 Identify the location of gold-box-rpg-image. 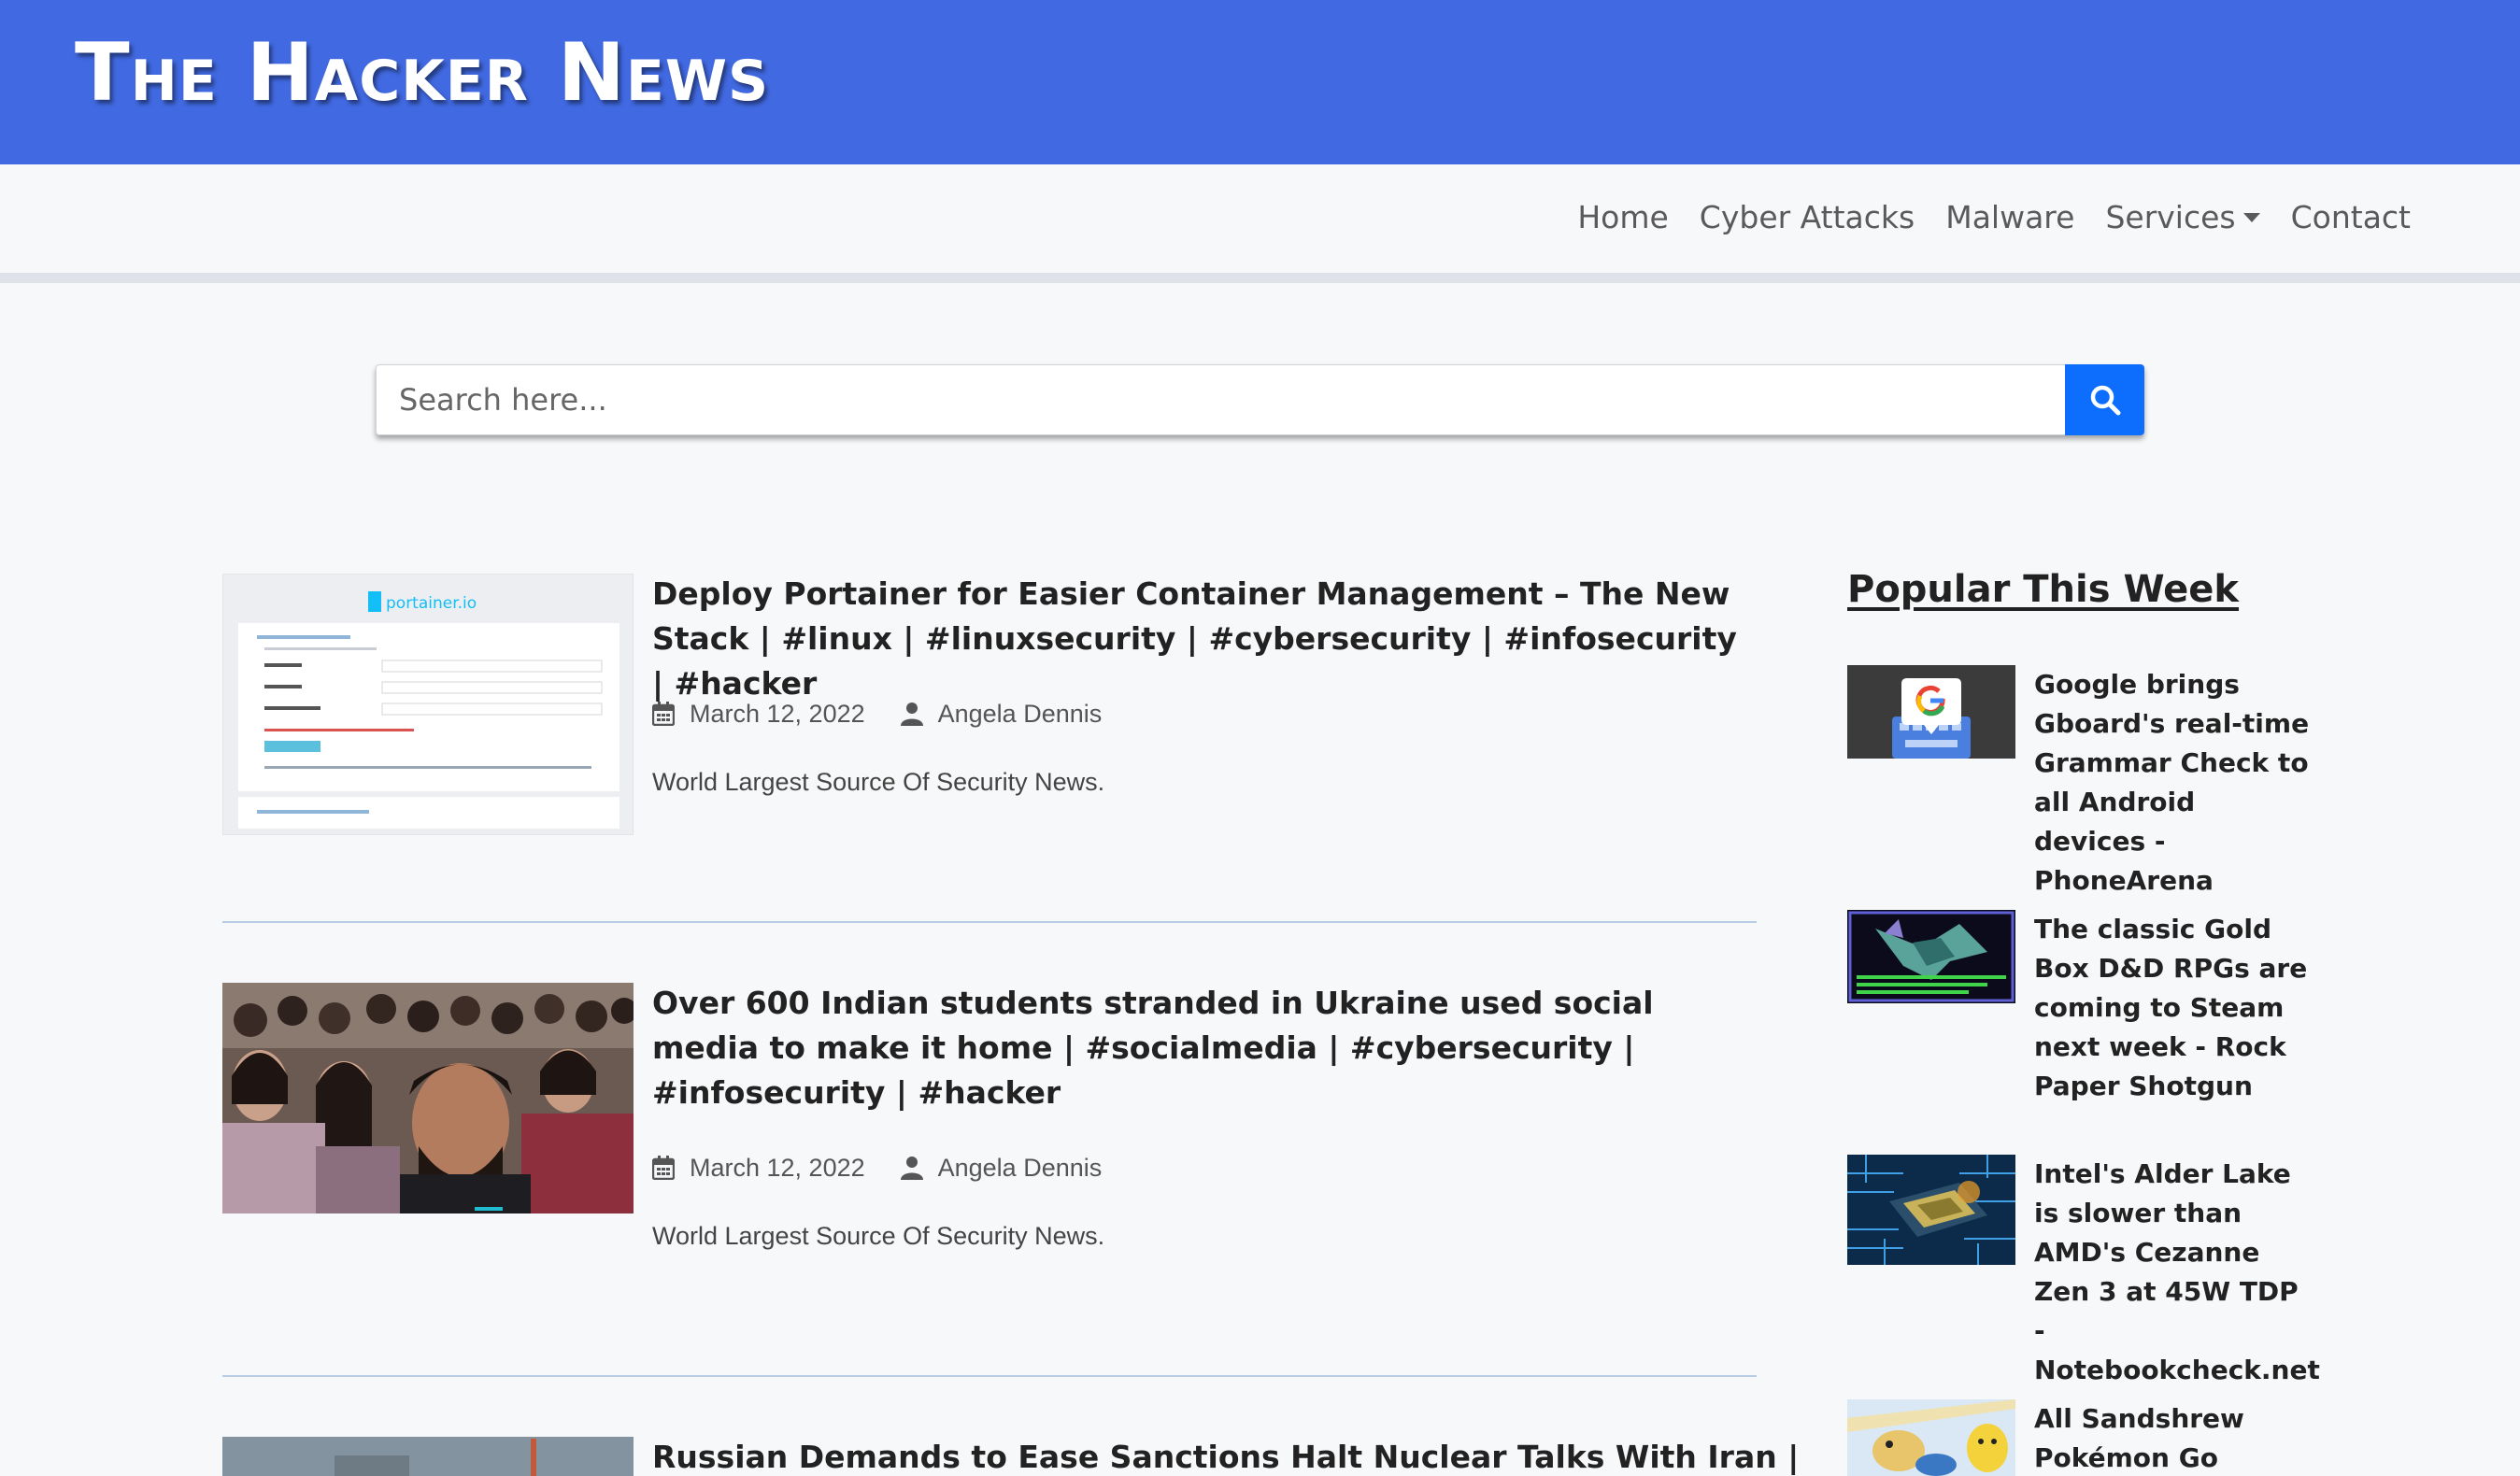
(1931, 956).